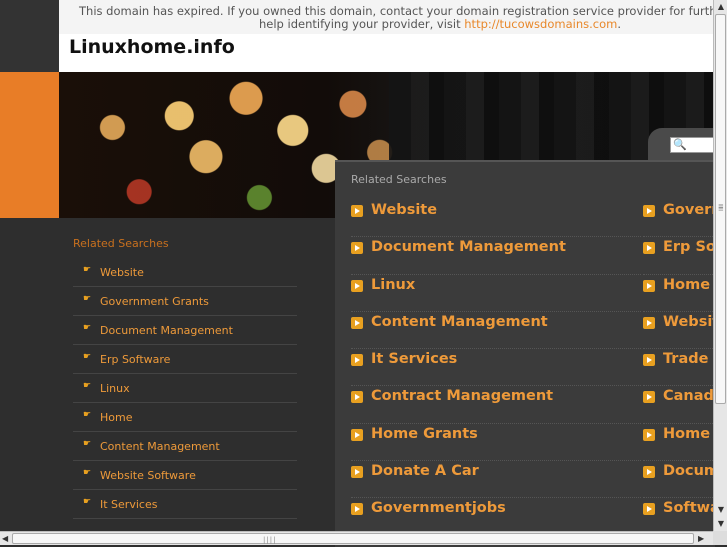 This screenshot has height=547, width=727. I want to click on scroll-corner, so click(720, 538).